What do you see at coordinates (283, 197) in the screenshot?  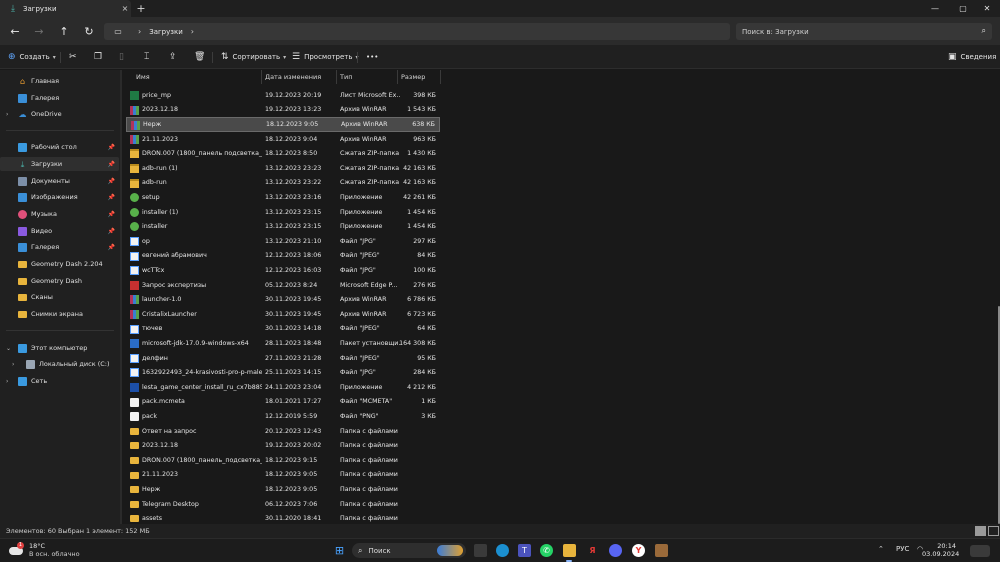 I see `file-row: setup 13.12.2023 23:16 Приложение 42 261 КБ` at bounding box center [283, 197].